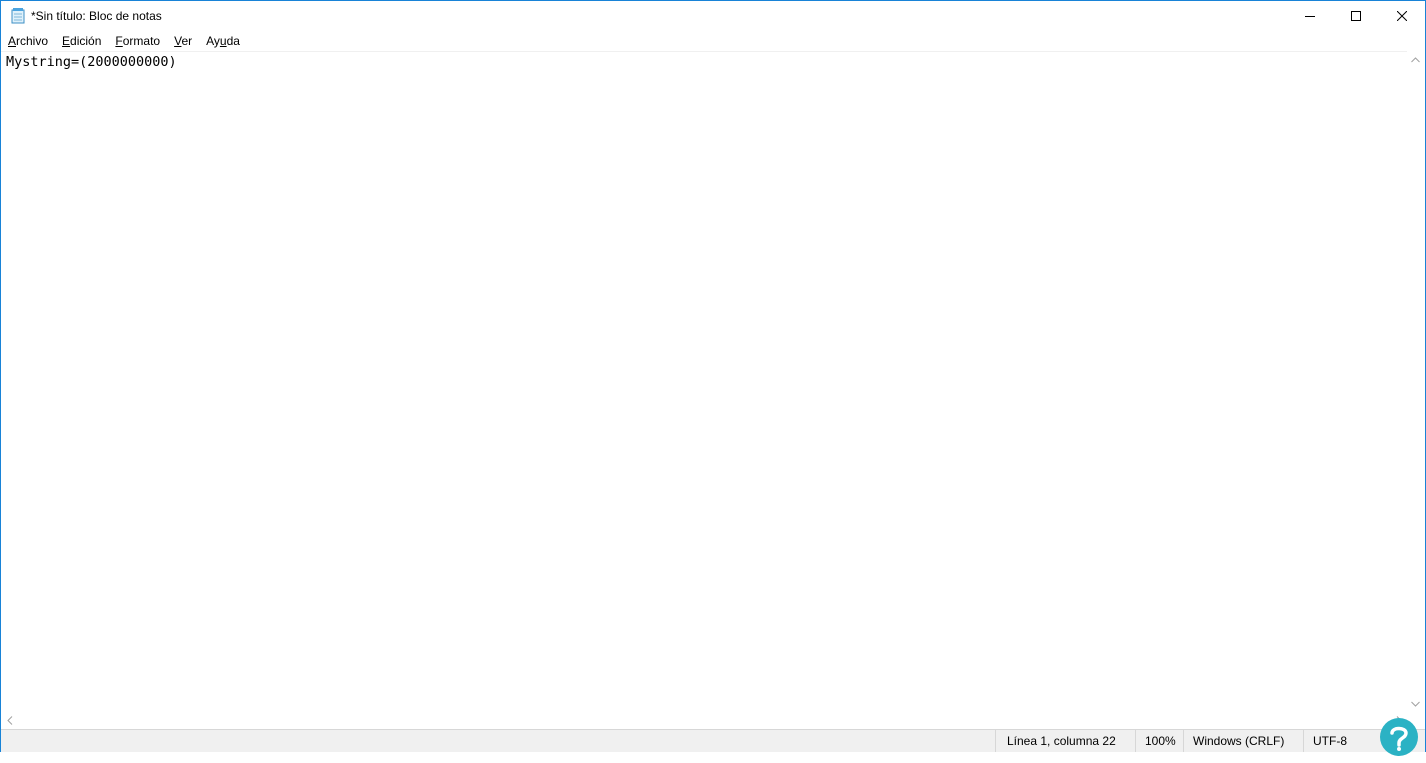 This screenshot has width=1426, height=763. Describe the element at coordinates (1065, 741) in the screenshot. I see `status-cursor-position: Línea 1, columna 22` at that location.